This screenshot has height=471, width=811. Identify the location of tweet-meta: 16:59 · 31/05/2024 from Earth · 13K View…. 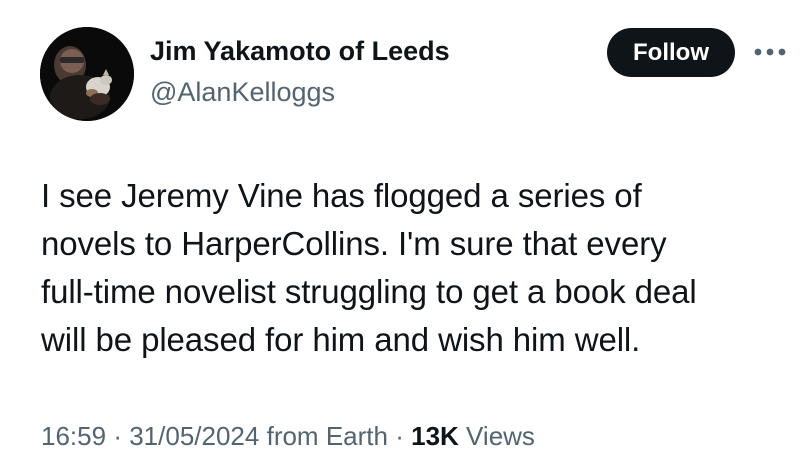
(288, 436).